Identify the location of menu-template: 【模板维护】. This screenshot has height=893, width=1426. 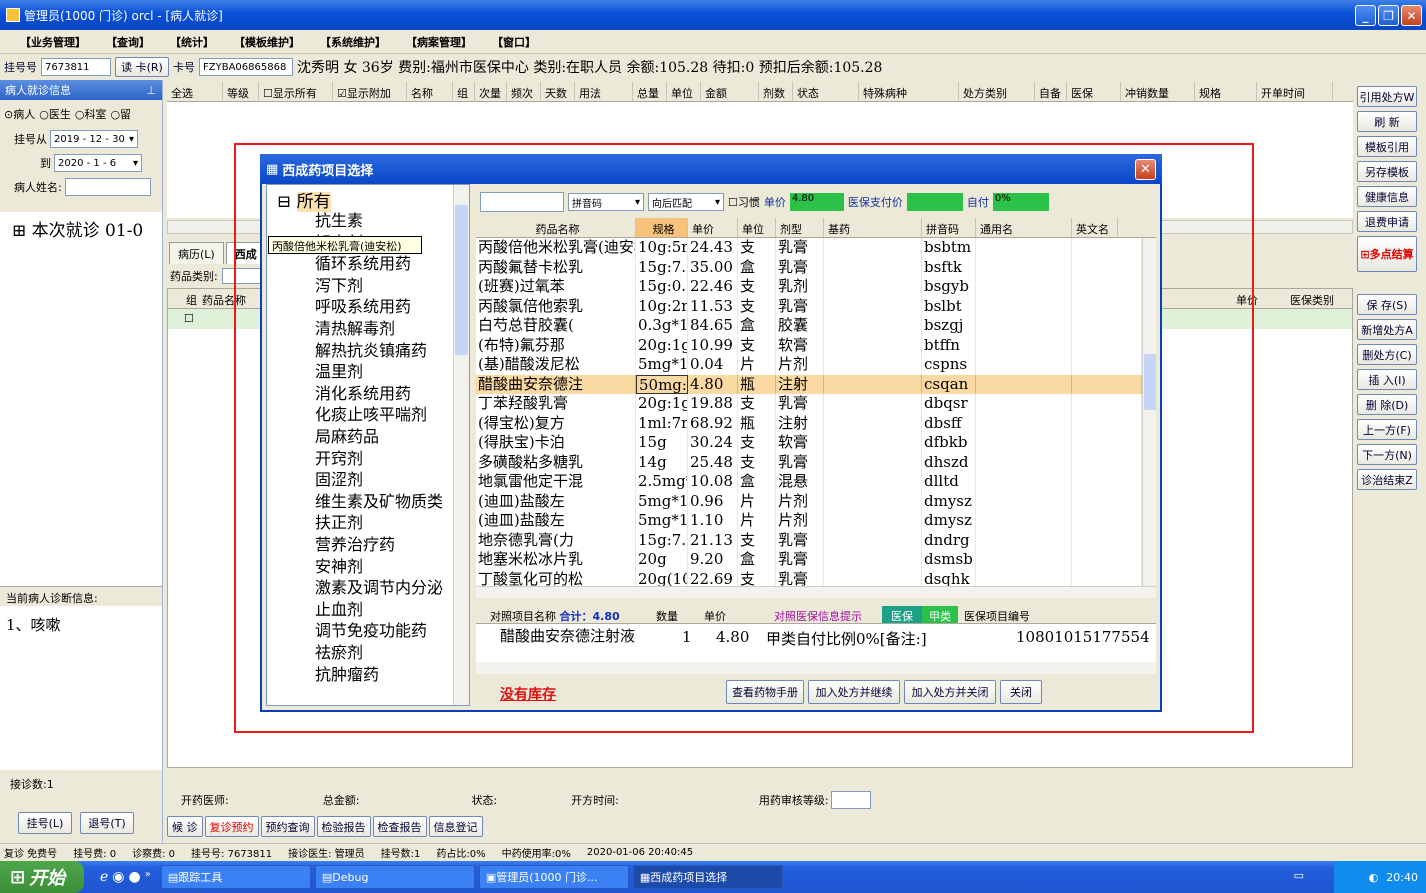
(267, 42).